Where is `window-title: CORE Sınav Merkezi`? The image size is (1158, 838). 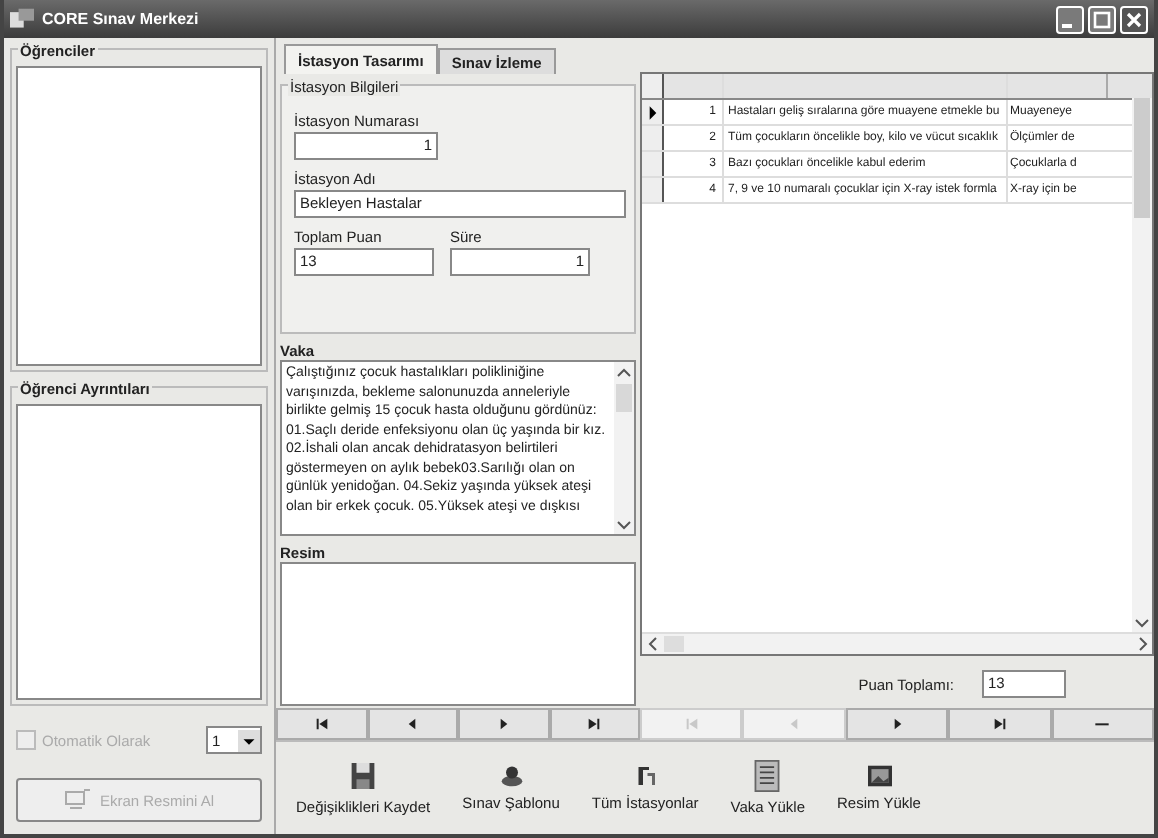
window-title: CORE Sınav Merkezi is located at coordinates (121, 19).